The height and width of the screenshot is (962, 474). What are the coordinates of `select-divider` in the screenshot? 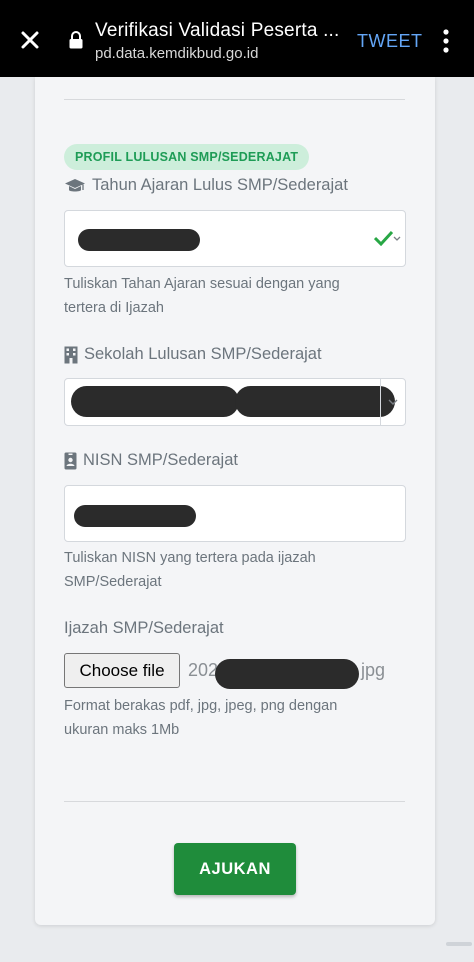 It's located at (380, 402).